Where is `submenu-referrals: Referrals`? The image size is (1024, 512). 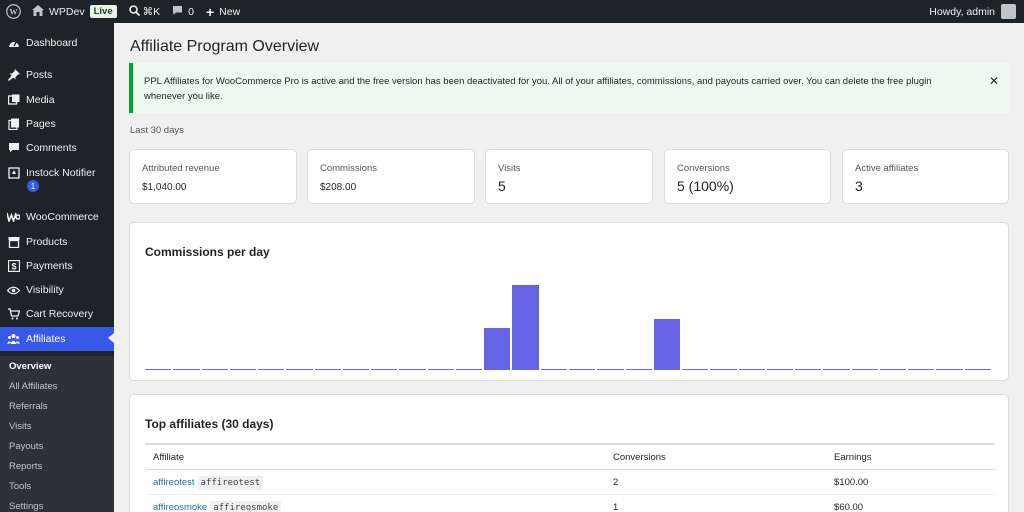 submenu-referrals: Referrals is located at coordinates (28, 406).